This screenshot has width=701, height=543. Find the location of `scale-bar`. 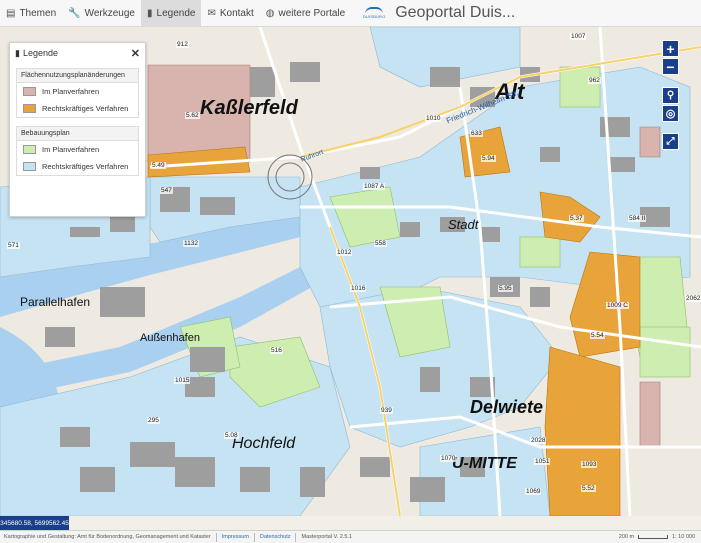

scale-bar is located at coordinates (653, 537).